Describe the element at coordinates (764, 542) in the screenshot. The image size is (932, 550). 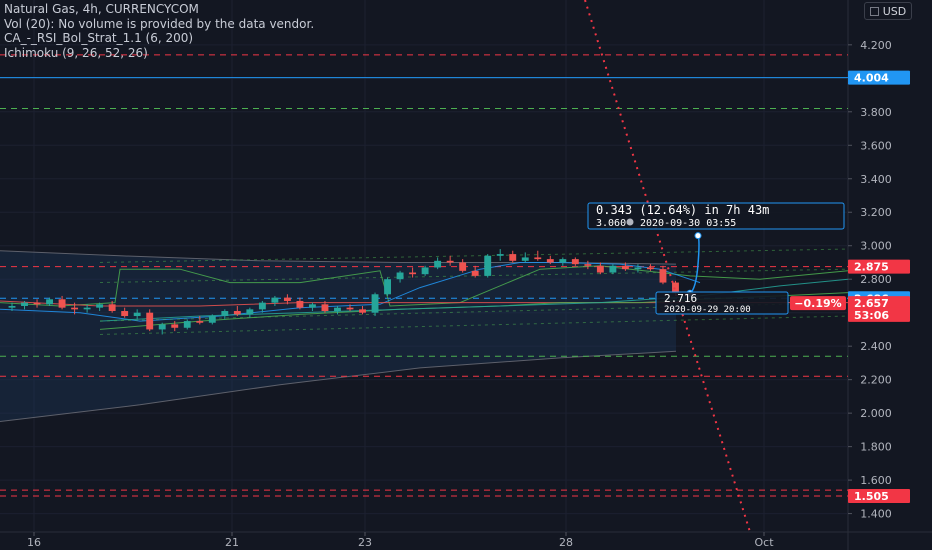
I see `x-tick-label: Oct` at that location.